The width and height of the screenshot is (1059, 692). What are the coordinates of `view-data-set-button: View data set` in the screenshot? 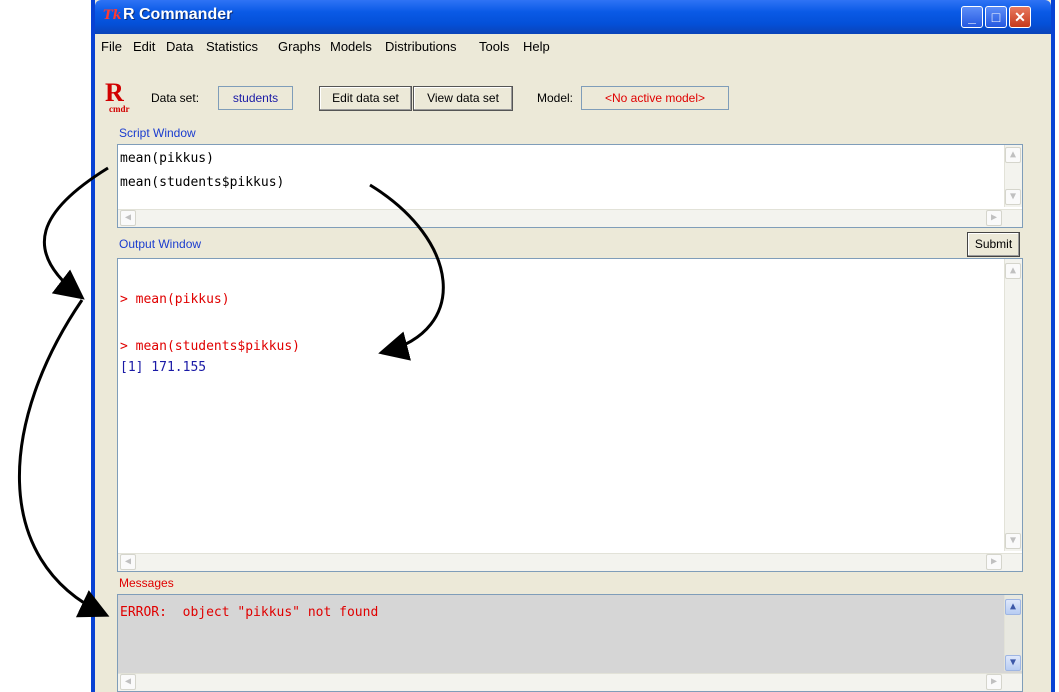 It's located at (463, 98).